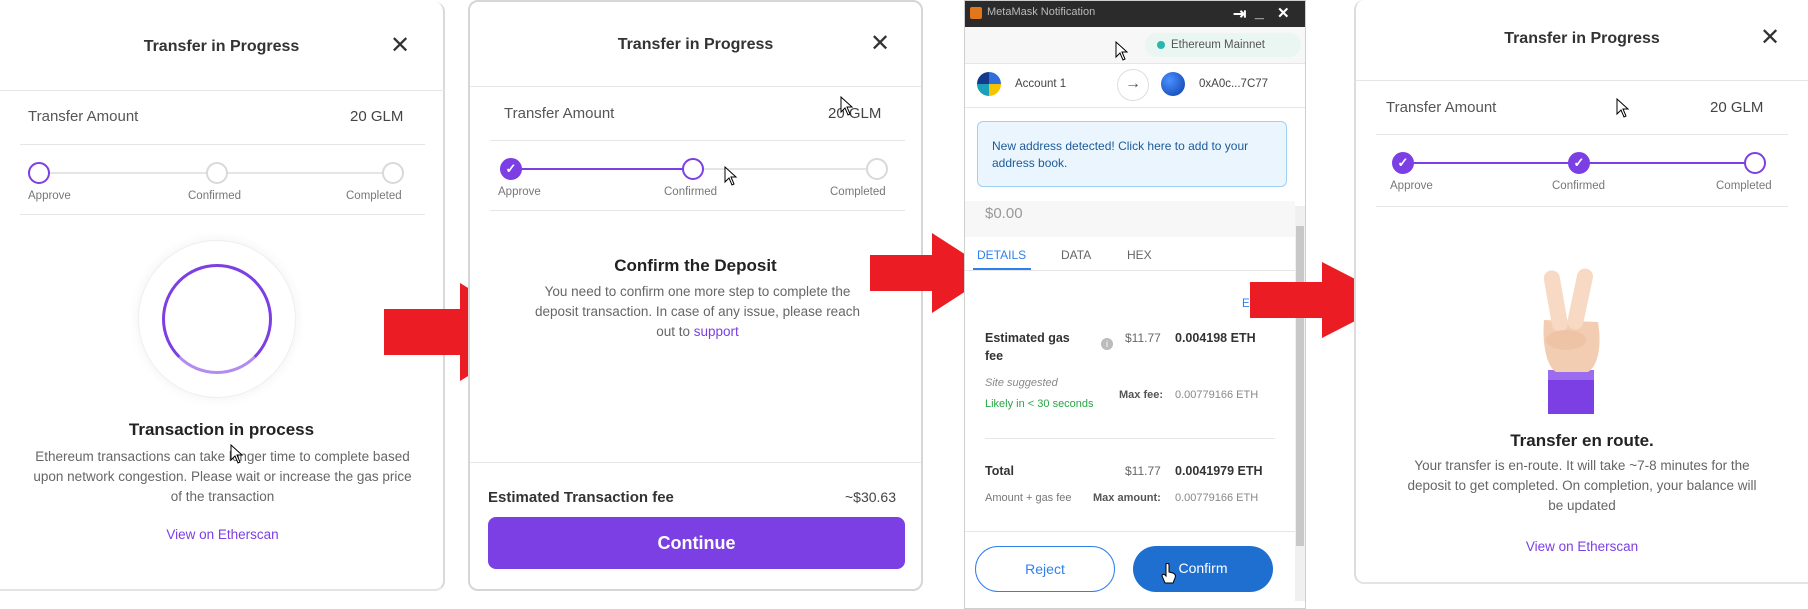 The image size is (1808, 609). I want to click on step-approve-node, so click(39, 173).